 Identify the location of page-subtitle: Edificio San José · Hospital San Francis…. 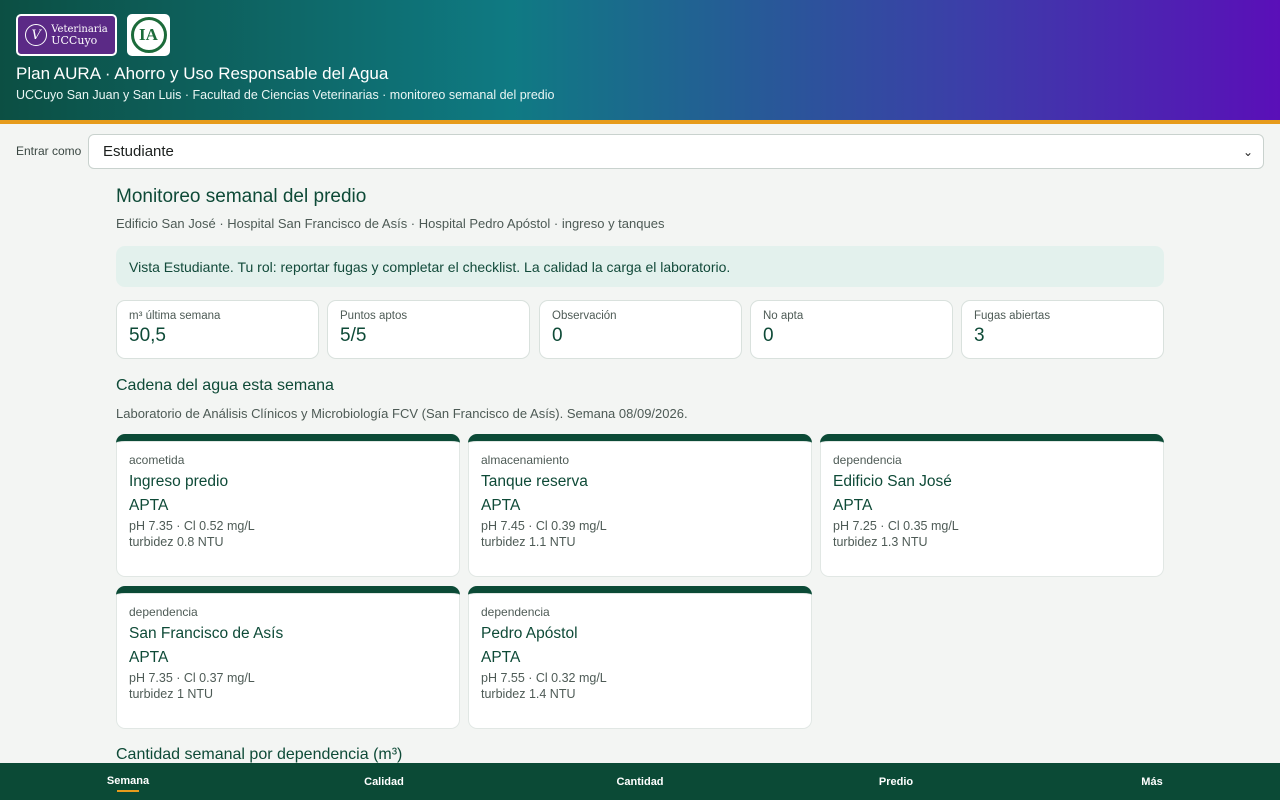
(390, 223).